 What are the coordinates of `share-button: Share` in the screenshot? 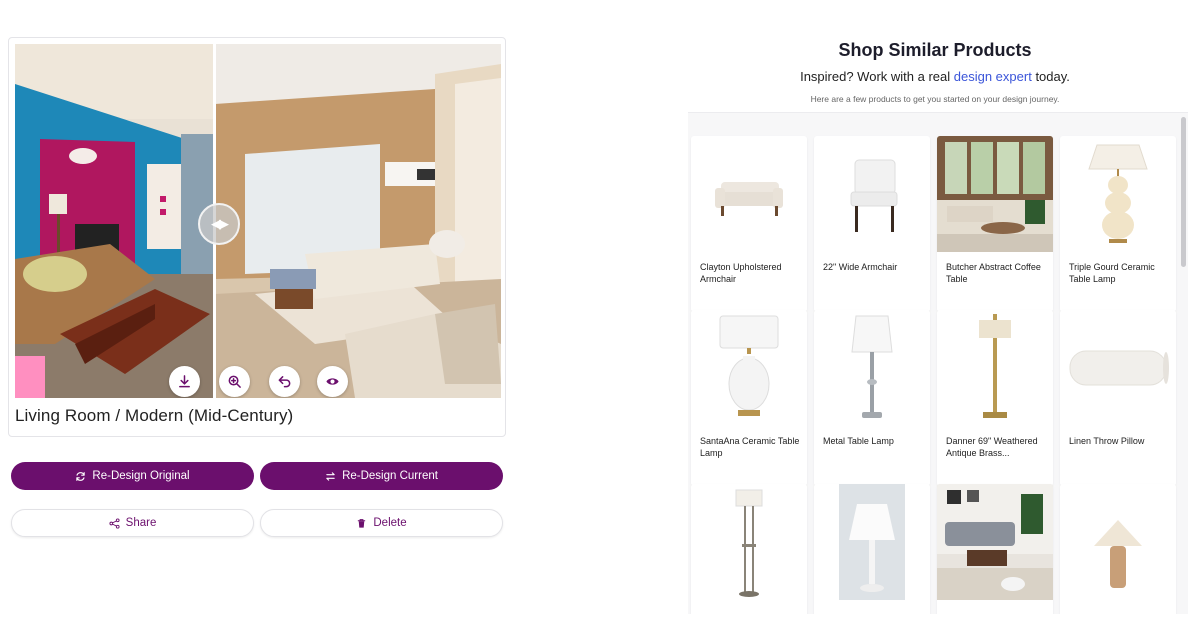 It's located at (132, 523).